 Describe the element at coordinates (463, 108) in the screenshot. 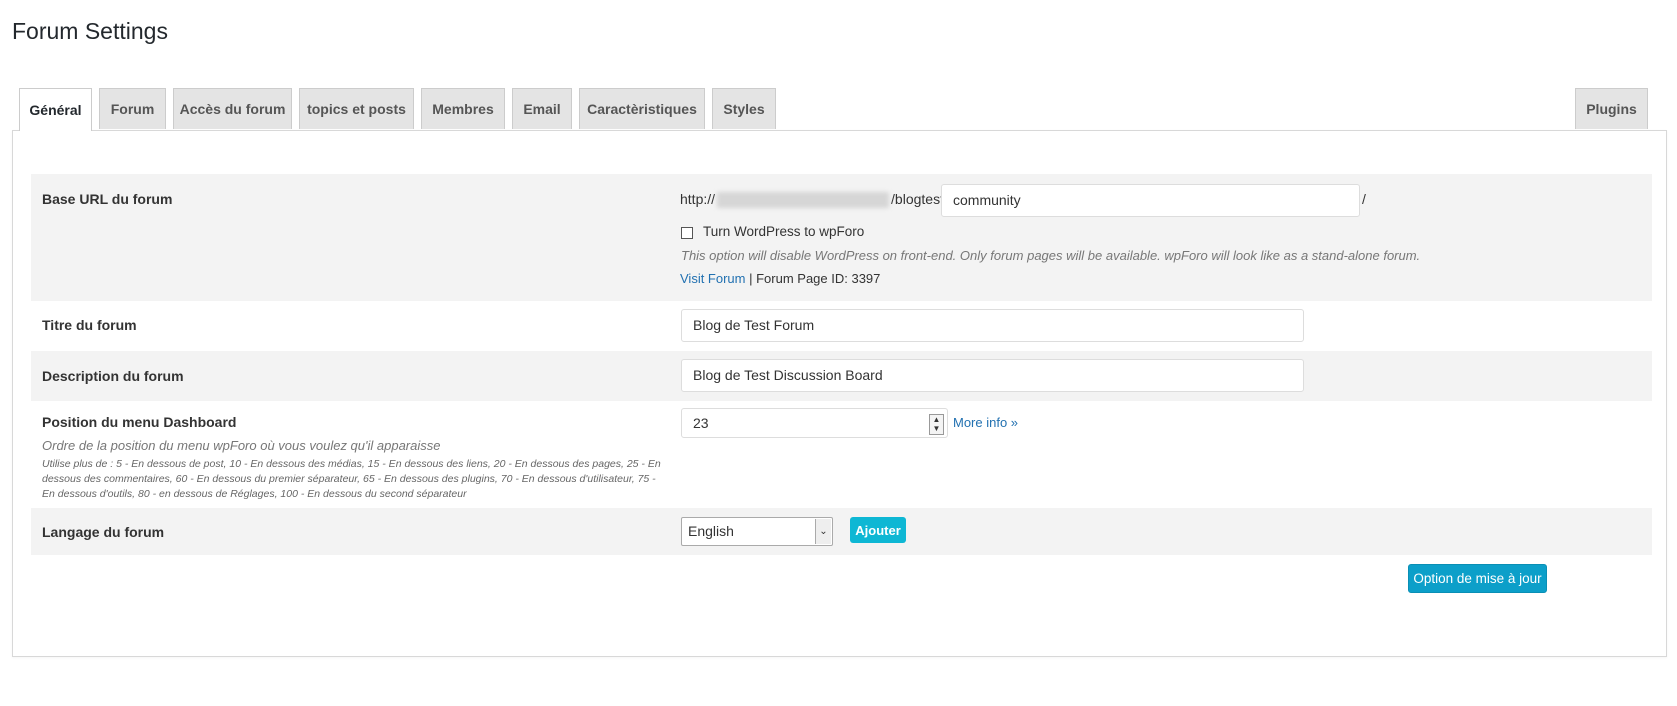

I see `tab-members: Membres` at that location.